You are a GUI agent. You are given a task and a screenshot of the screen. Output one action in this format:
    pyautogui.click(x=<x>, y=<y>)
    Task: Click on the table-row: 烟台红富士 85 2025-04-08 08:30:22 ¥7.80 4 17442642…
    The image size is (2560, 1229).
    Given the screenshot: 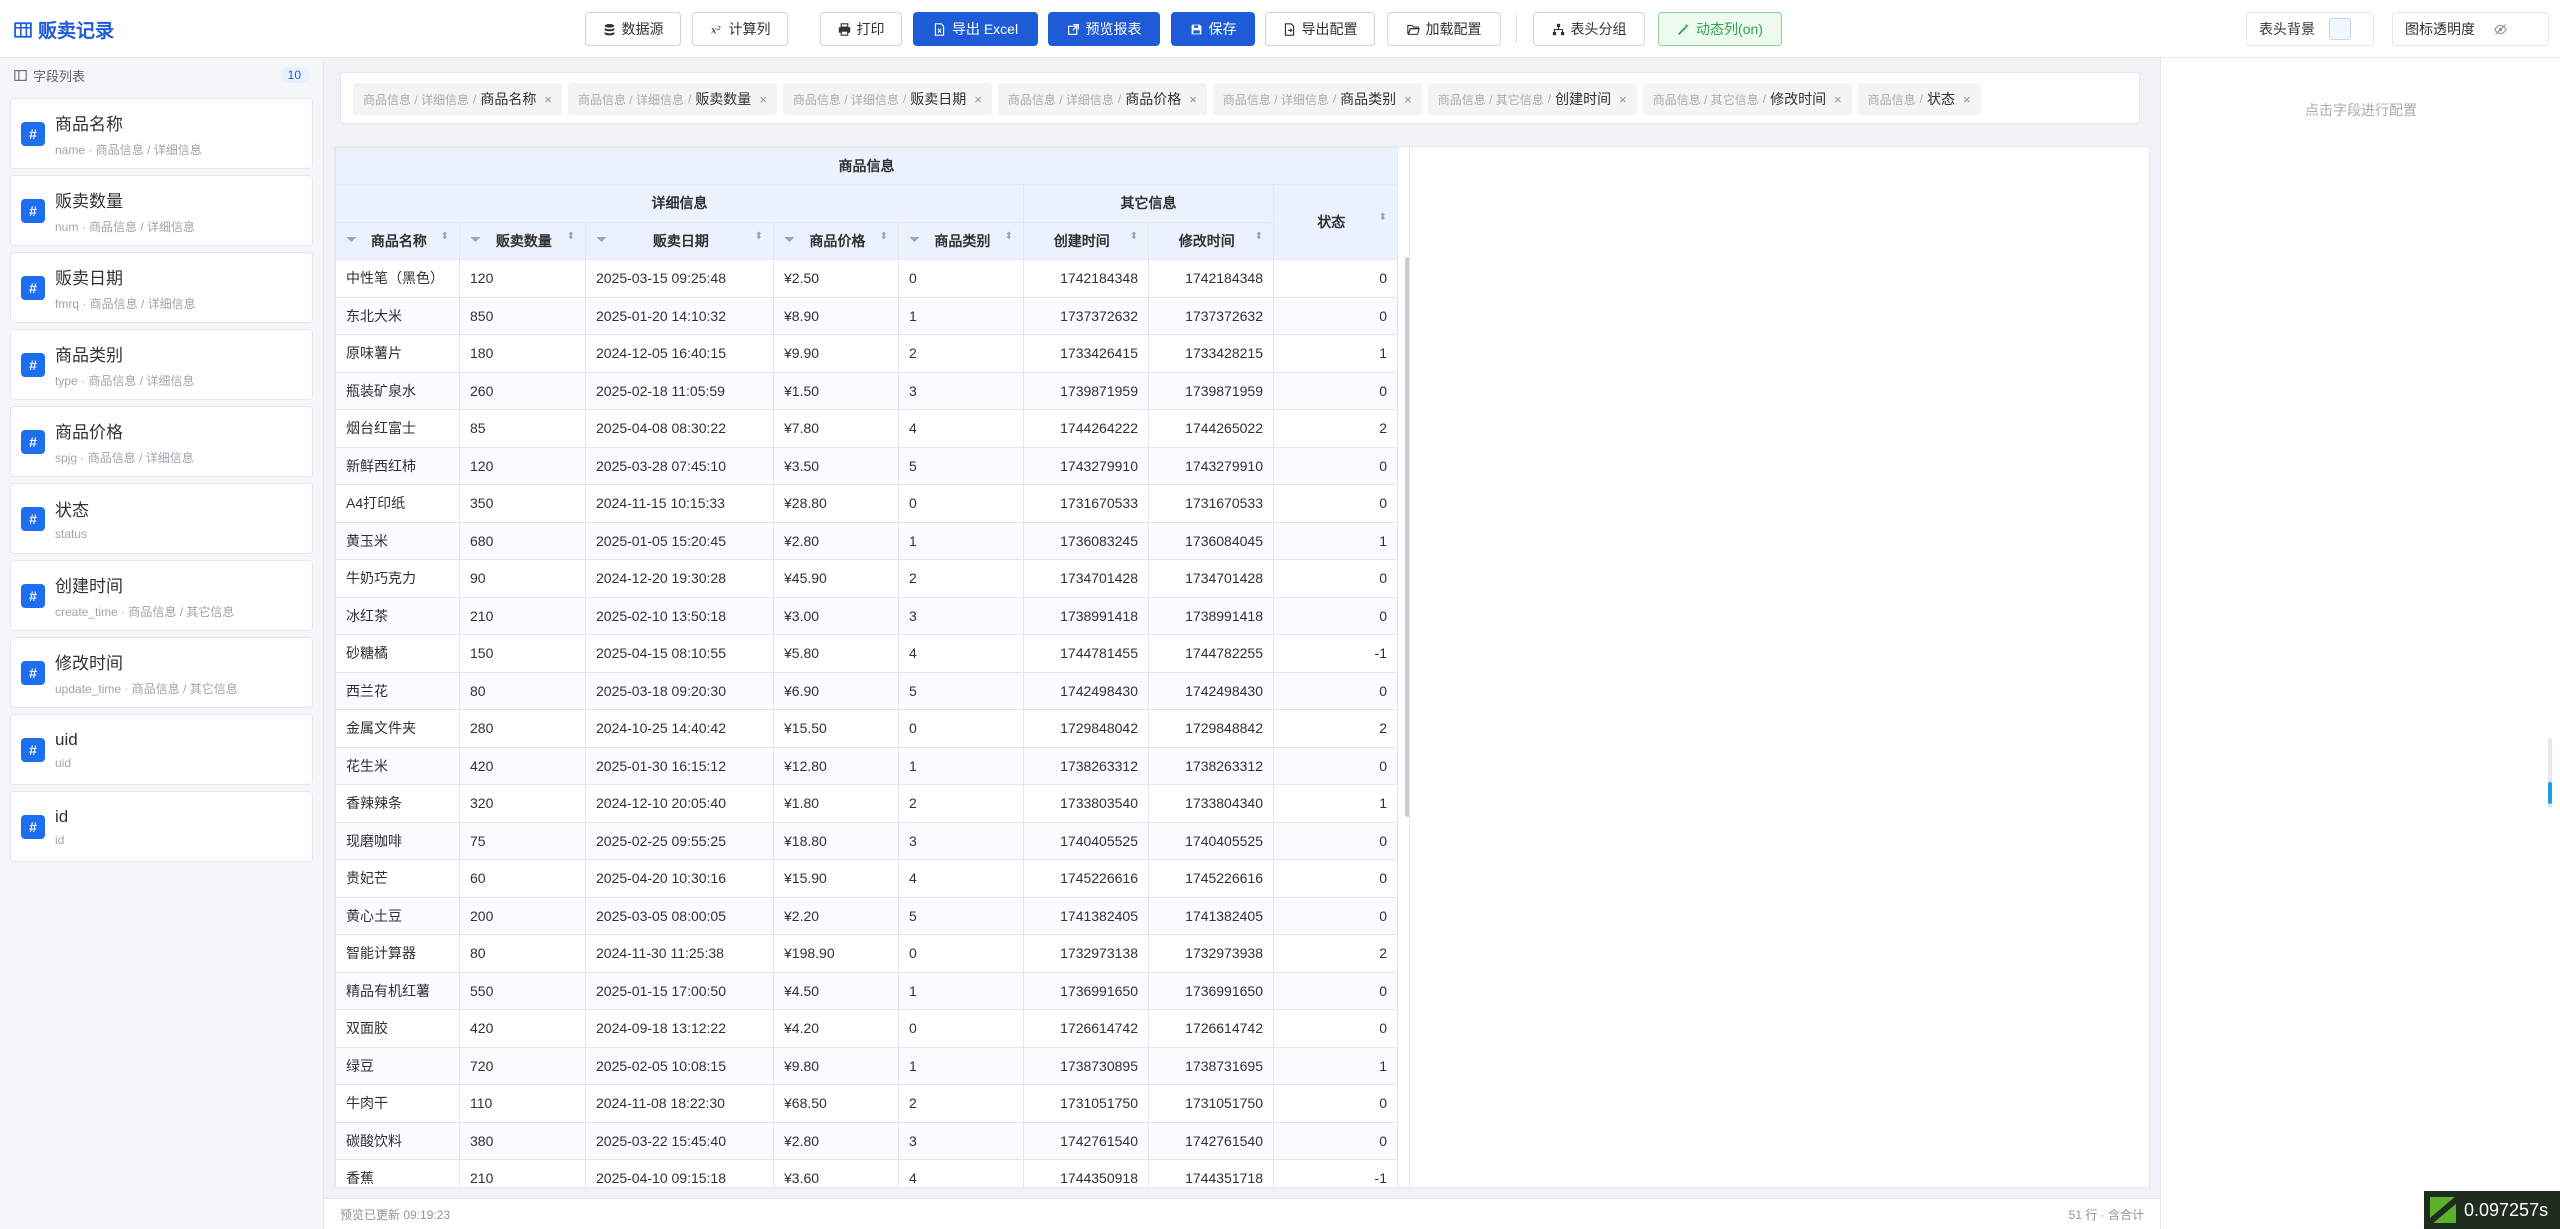 What is the action you would take?
    pyautogui.click(x=866, y=428)
    